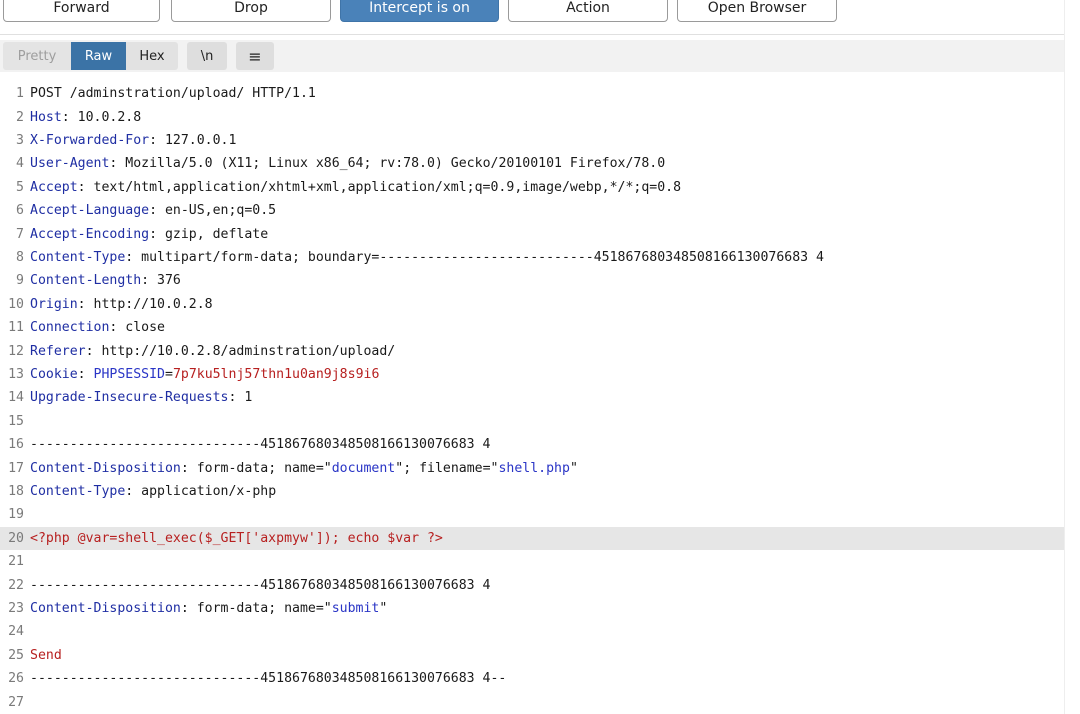 This screenshot has width=1080, height=714. Describe the element at coordinates (20, 281) in the screenshot. I see `line-number: 9` at that location.